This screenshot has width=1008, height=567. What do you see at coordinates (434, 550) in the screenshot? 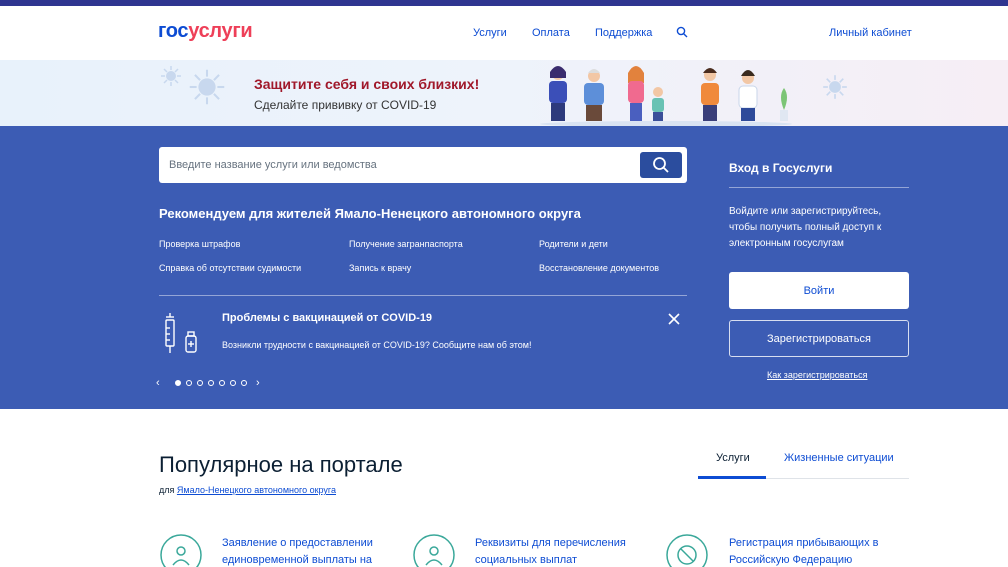
I see `social-payment-icon` at bounding box center [434, 550].